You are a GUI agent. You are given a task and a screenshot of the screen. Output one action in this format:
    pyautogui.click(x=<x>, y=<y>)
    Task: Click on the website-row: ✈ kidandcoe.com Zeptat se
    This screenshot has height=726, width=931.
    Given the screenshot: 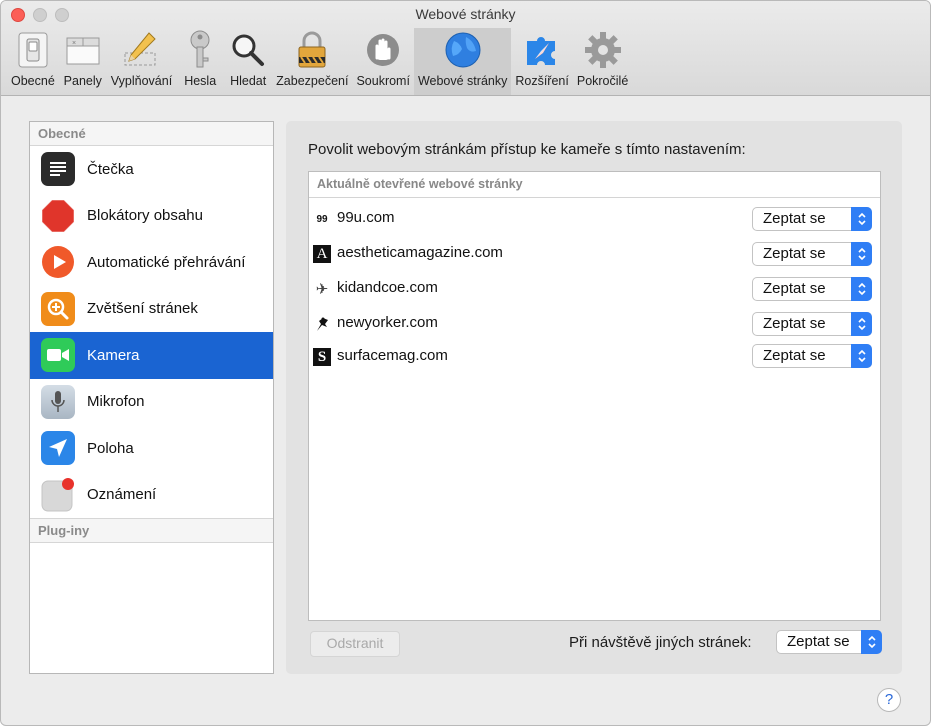 What is the action you would take?
    pyautogui.click(x=594, y=289)
    